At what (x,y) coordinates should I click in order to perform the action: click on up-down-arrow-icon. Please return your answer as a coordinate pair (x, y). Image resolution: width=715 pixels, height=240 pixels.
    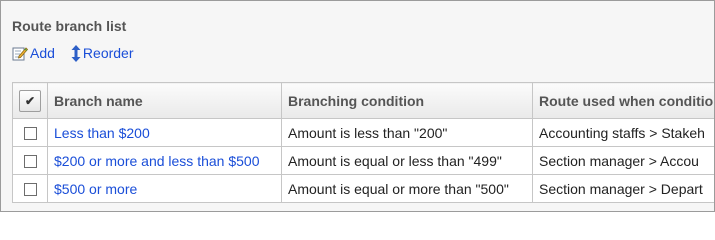
    Looking at the image, I should click on (76, 53).